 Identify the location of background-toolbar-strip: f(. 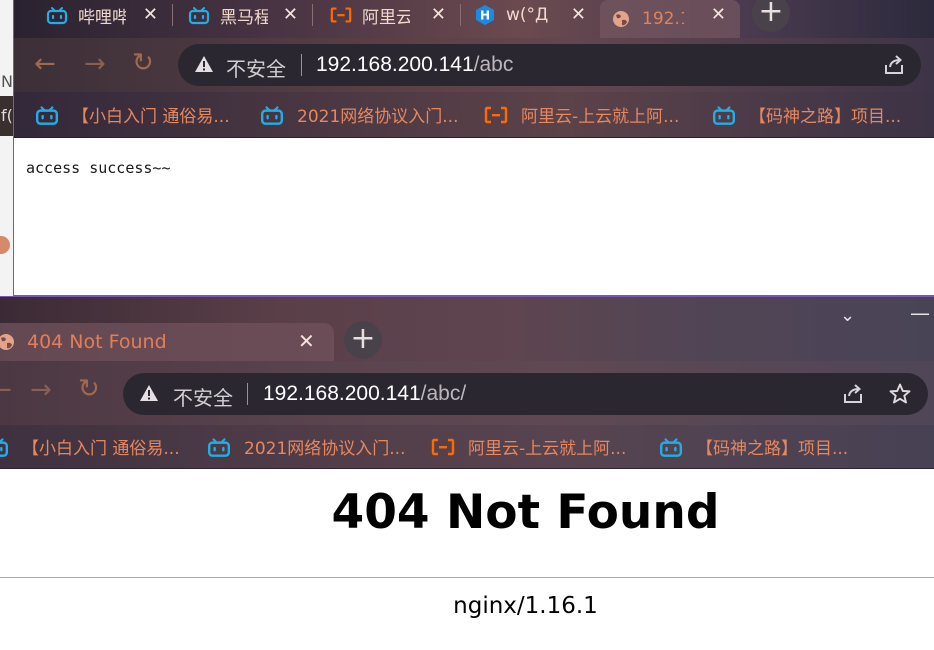
(7, 116).